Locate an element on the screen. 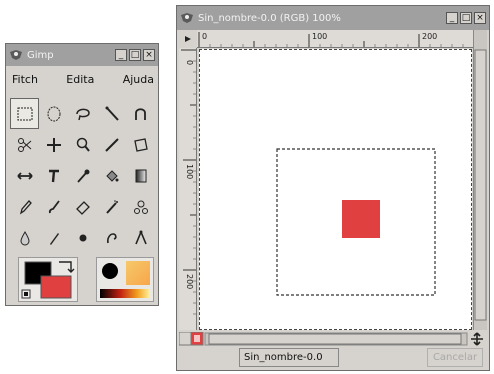 This screenshot has width=494, height=374. move-cross-icon is located at coordinates (53, 144).